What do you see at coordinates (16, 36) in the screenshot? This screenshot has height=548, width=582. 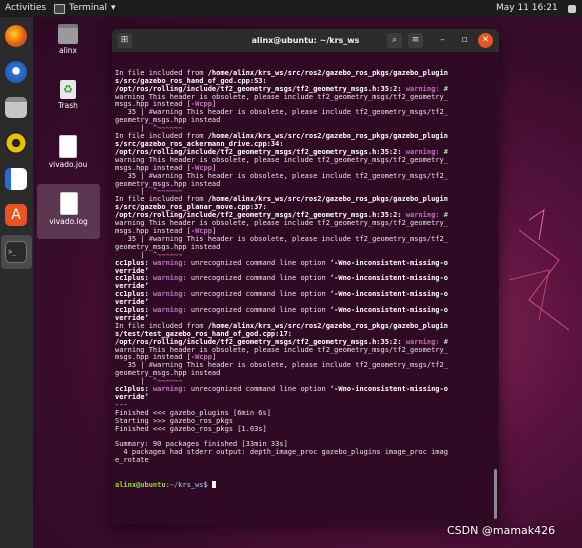 I see `firefox-launcher` at bounding box center [16, 36].